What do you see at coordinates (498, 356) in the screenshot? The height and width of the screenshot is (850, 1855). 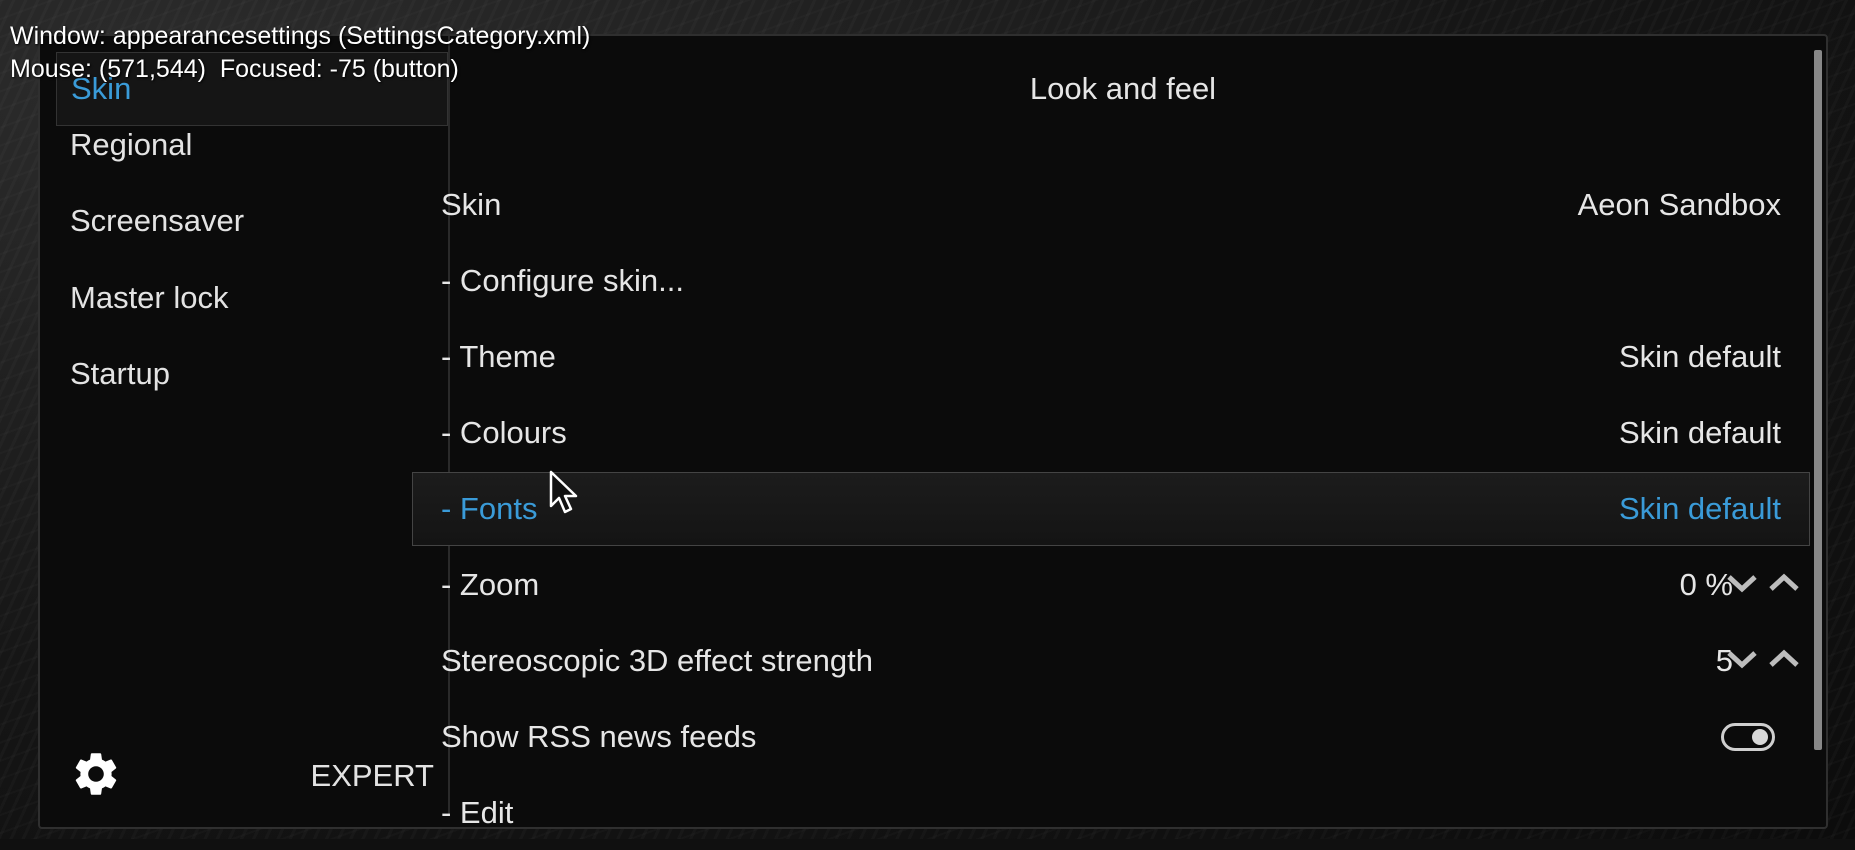 I see `setting-label: - Theme` at bounding box center [498, 356].